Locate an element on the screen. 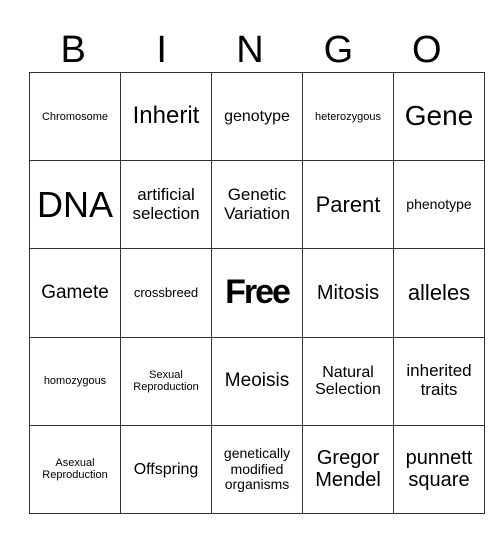  bingo-cell: Mitosis is located at coordinates (348, 293).